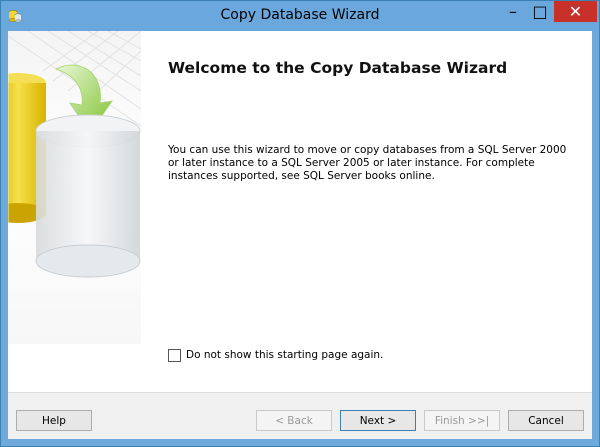 Image resolution: width=600 pixels, height=447 pixels. What do you see at coordinates (378, 420) in the screenshot?
I see `next-button: Next >` at bounding box center [378, 420].